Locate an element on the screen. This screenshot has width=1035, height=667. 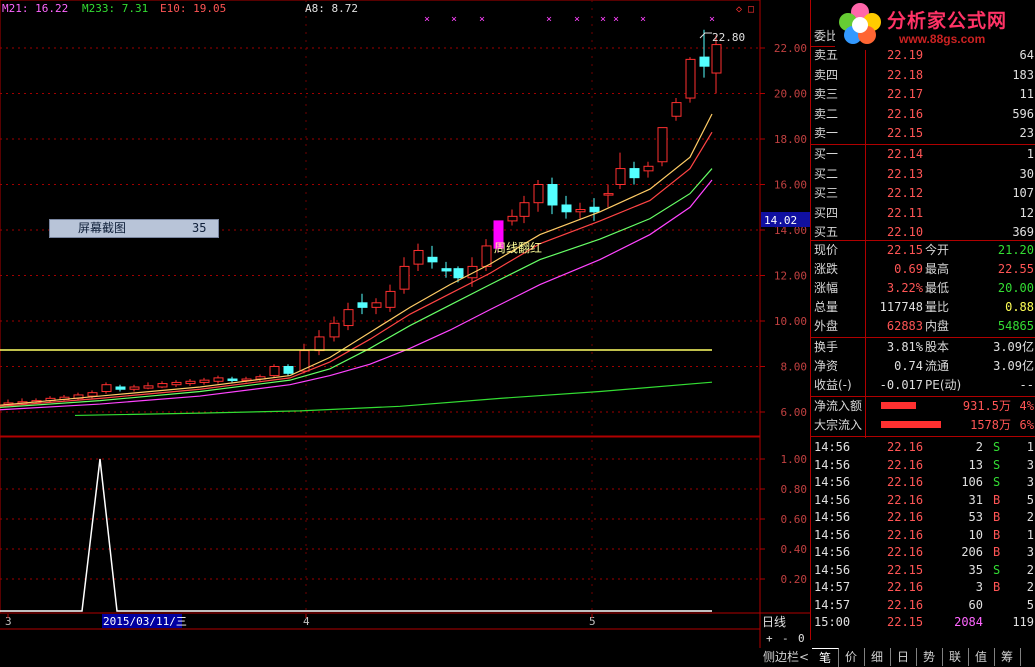
ask-volume: 596 is located at coordinates (1023, 113).